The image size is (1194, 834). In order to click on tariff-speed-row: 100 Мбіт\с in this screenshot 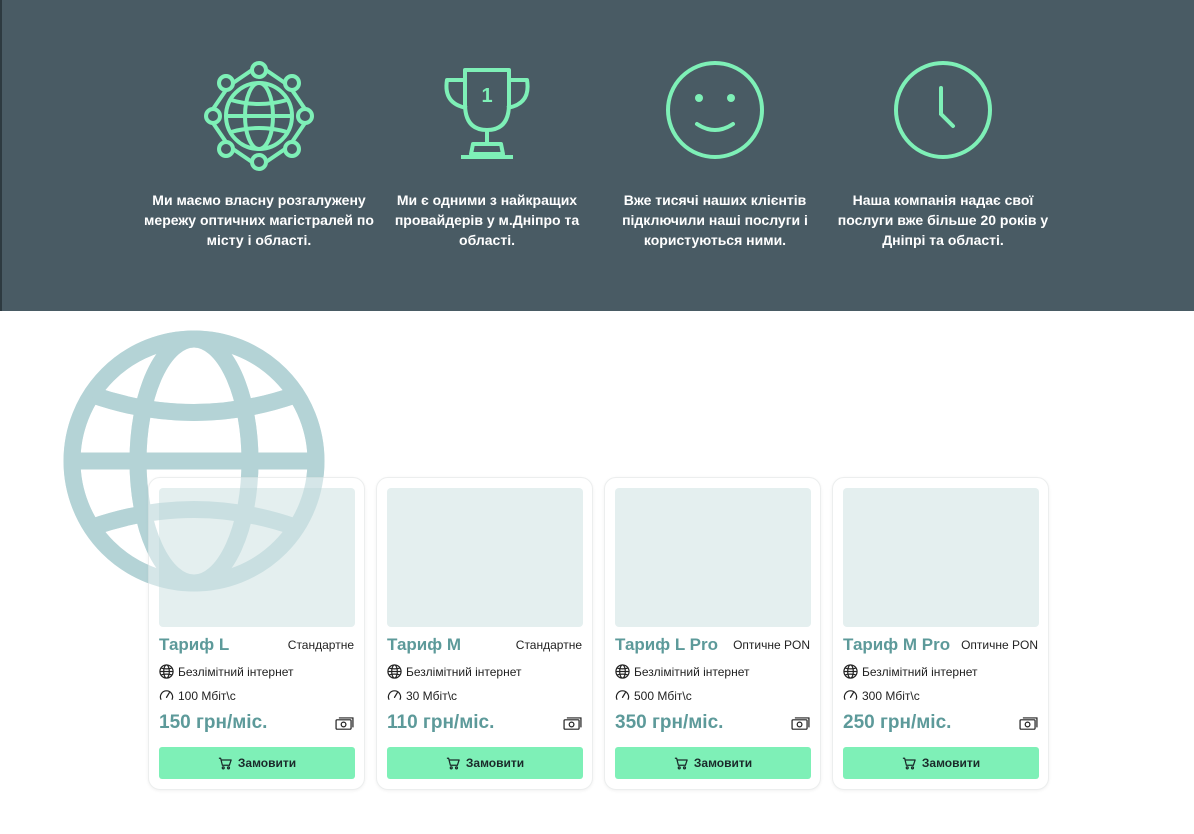, I will do `click(197, 695)`.